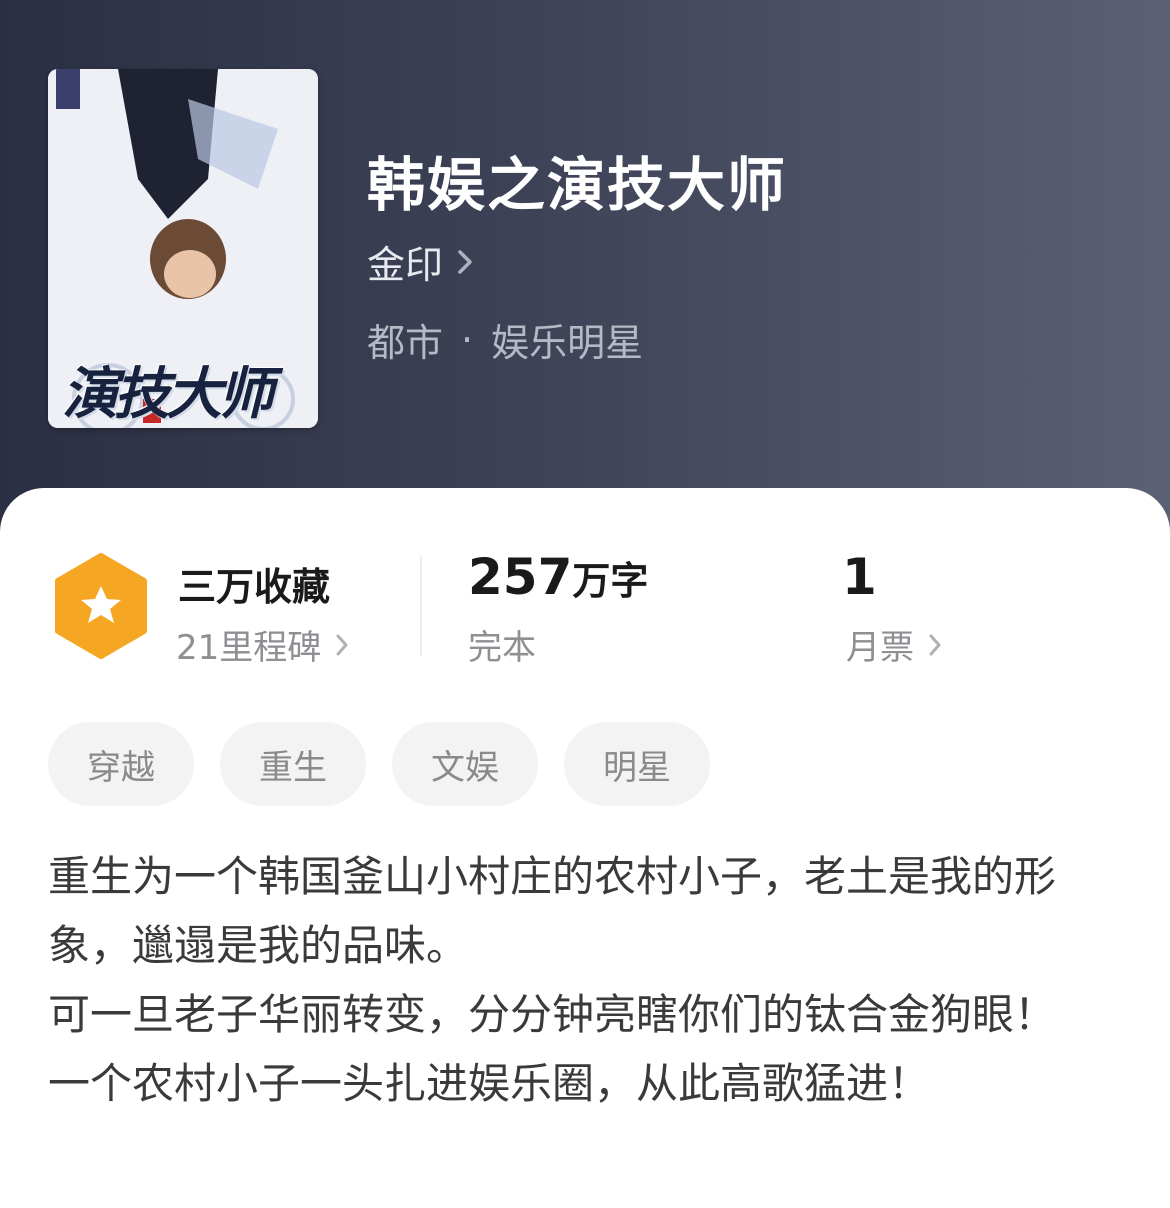 The width and height of the screenshot is (1170, 1208). I want to click on monthly-ticket-label: 月票, so click(880, 648).